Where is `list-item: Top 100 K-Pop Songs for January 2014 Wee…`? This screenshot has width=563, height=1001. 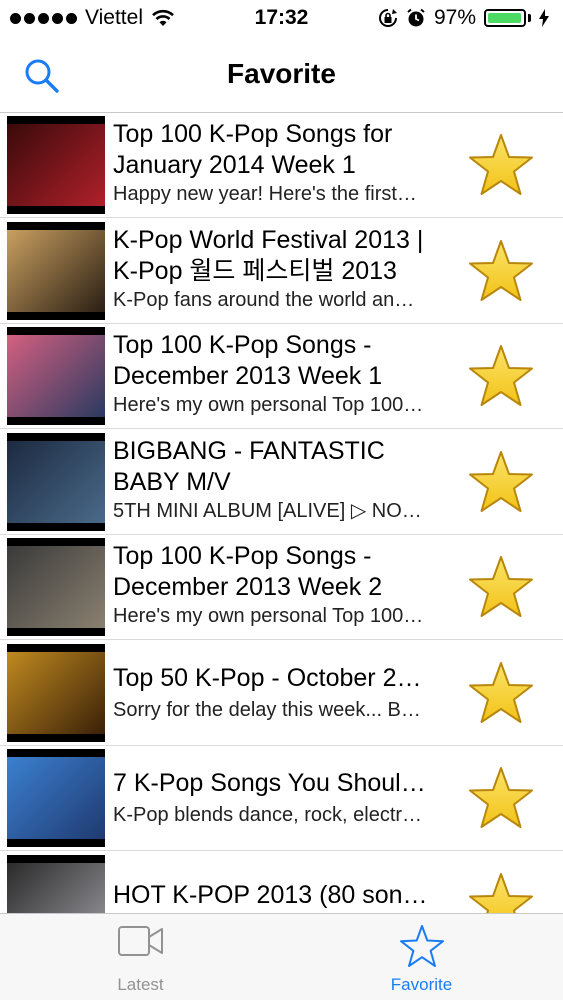
list-item: Top 100 K-Pop Songs for January 2014 Wee… is located at coordinates (281, 165).